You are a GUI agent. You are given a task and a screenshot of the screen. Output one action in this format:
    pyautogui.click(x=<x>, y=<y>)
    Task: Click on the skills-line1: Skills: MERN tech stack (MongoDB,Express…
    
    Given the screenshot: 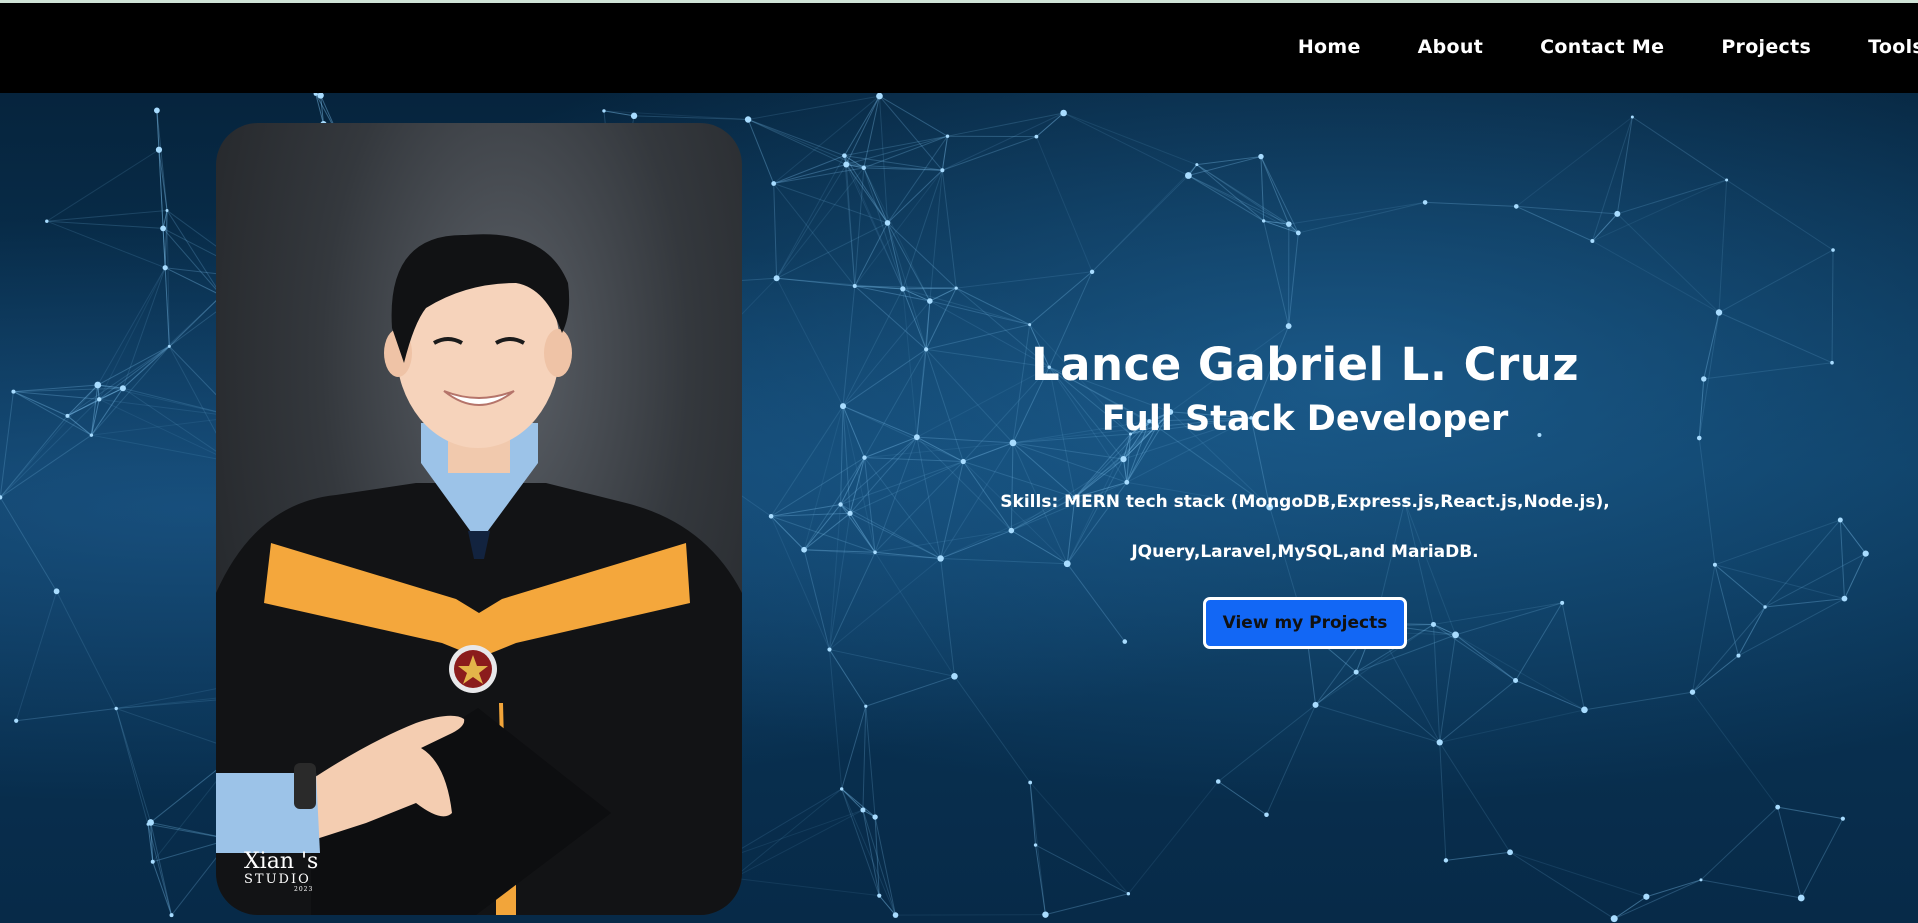 What is the action you would take?
    pyautogui.click(x=1305, y=502)
    